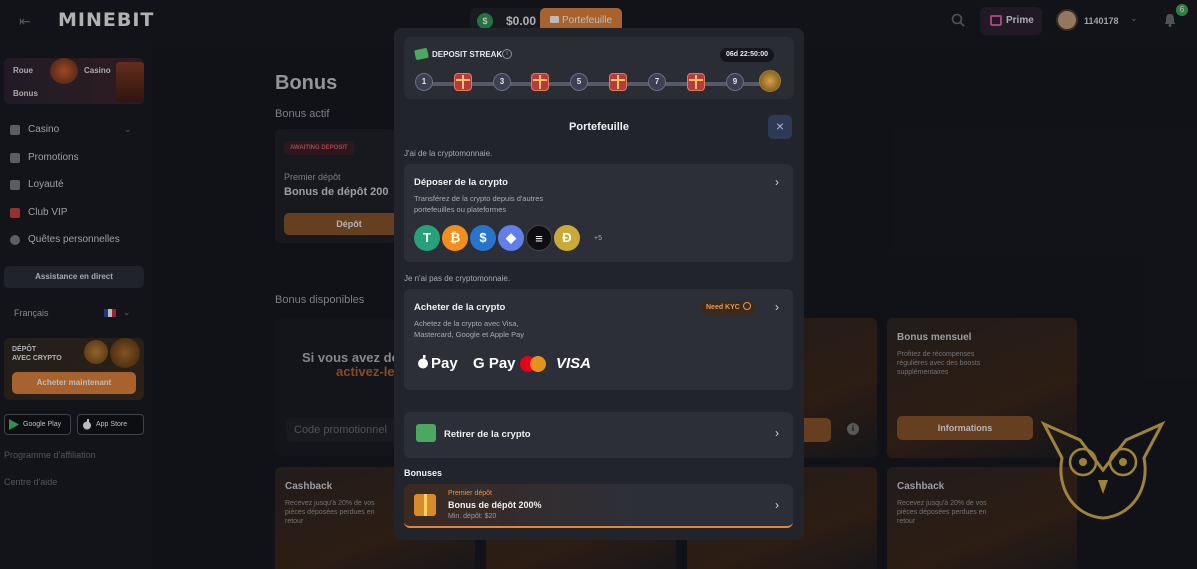  Describe the element at coordinates (46, 184) in the screenshot. I see `sidebar-item-label: Loyauté` at that location.